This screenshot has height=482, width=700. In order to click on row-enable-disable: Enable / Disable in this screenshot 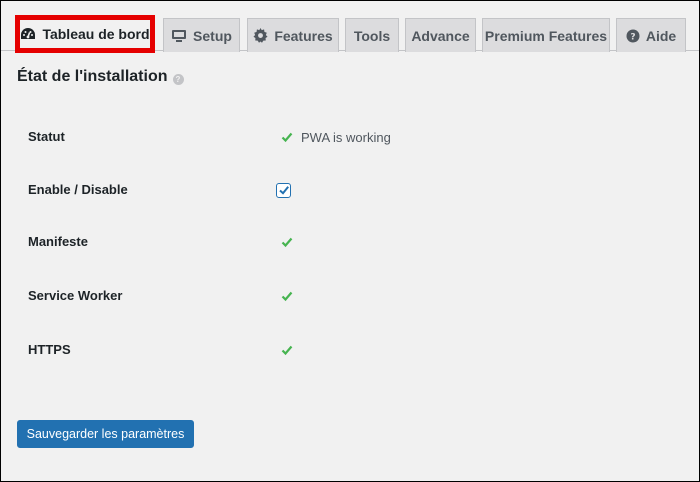, I will do `click(358, 190)`.